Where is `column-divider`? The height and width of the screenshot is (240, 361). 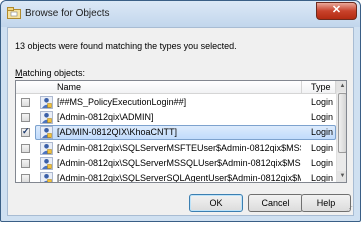
column-divider is located at coordinates (301, 87).